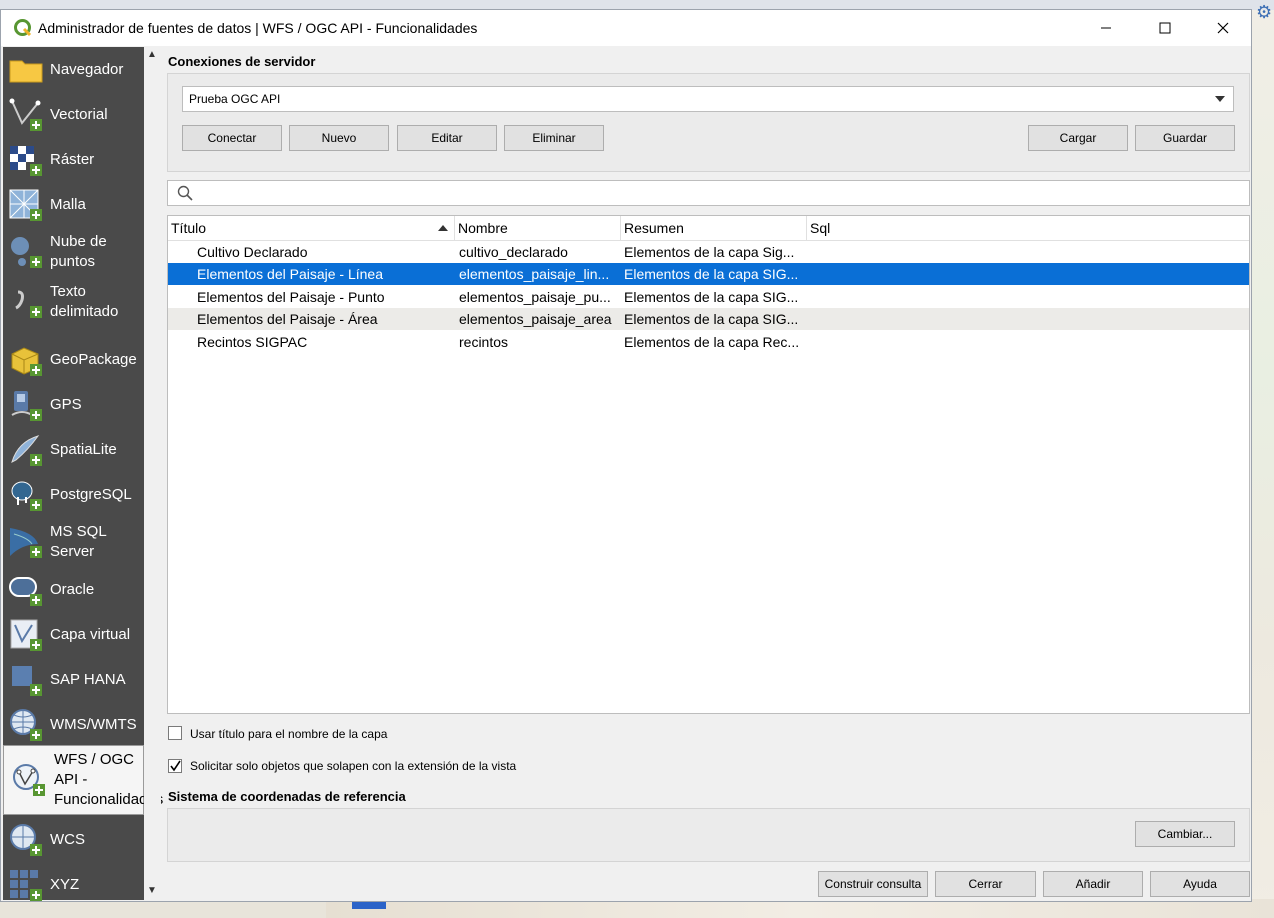 This screenshot has height=918, width=1274. I want to click on sidebar-item-gps: GPS, so click(73, 404).